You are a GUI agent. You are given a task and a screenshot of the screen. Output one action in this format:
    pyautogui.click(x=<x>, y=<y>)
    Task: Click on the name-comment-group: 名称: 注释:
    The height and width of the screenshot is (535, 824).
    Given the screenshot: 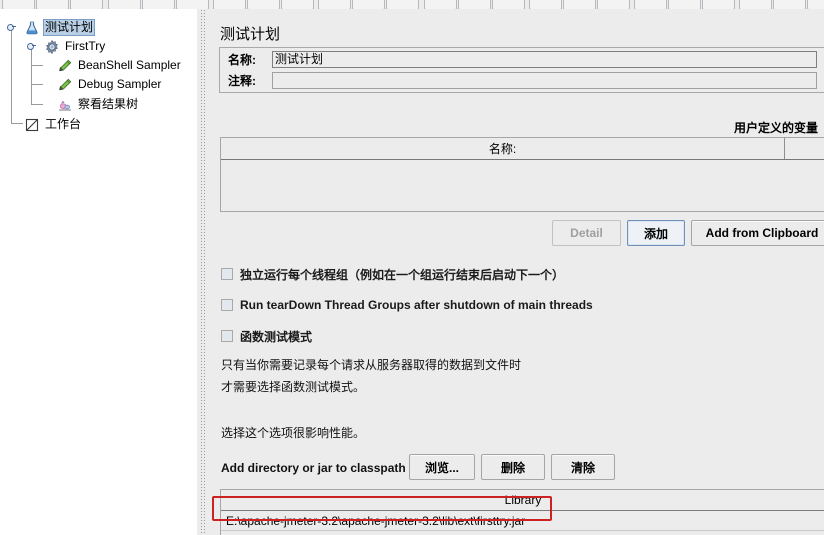 What is the action you would take?
    pyautogui.click(x=521, y=70)
    